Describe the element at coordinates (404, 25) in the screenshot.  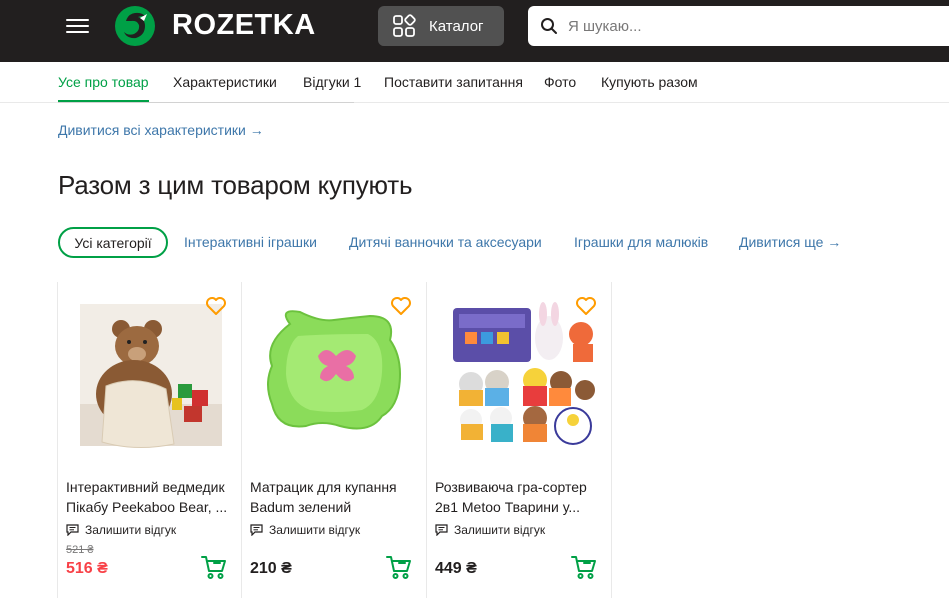
I see `catalog-grid-icon` at that location.